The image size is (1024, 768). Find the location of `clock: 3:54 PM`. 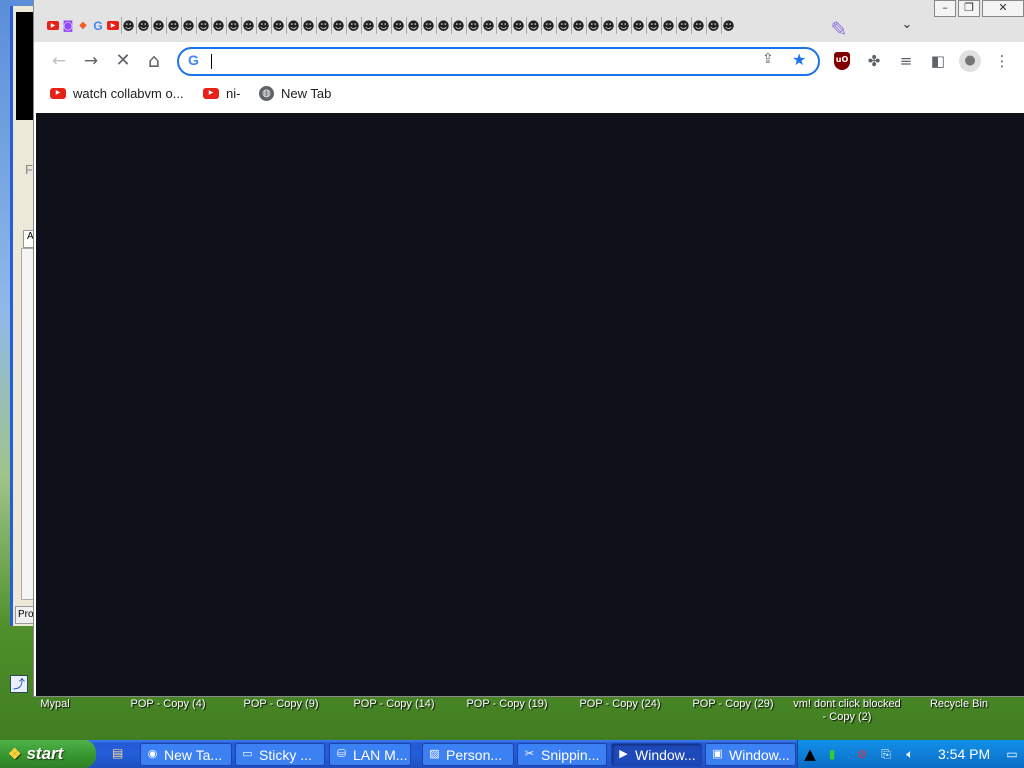

clock: 3:54 PM is located at coordinates (964, 754).